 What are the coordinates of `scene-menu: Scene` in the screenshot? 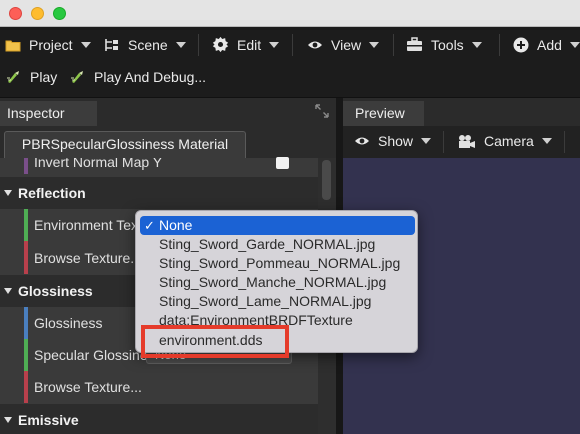 It's located at (145, 44).